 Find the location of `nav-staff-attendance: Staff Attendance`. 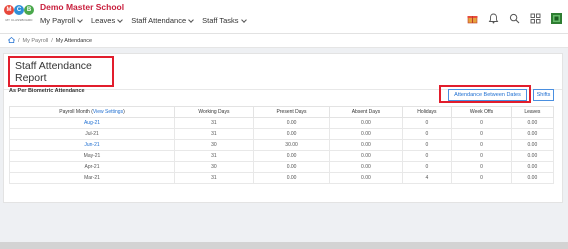

nav-staff-attendance: Staff Attendance is located at coordinates (162, 20).